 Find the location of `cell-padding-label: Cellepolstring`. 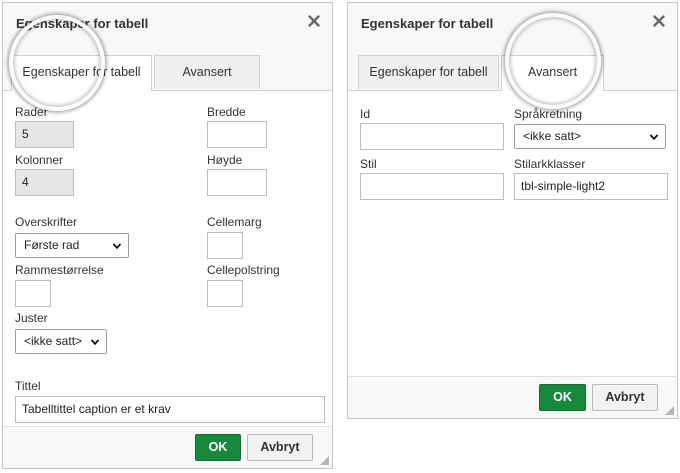

cell-padding-label: Cellepolstring is located at coordinates (243, 270).